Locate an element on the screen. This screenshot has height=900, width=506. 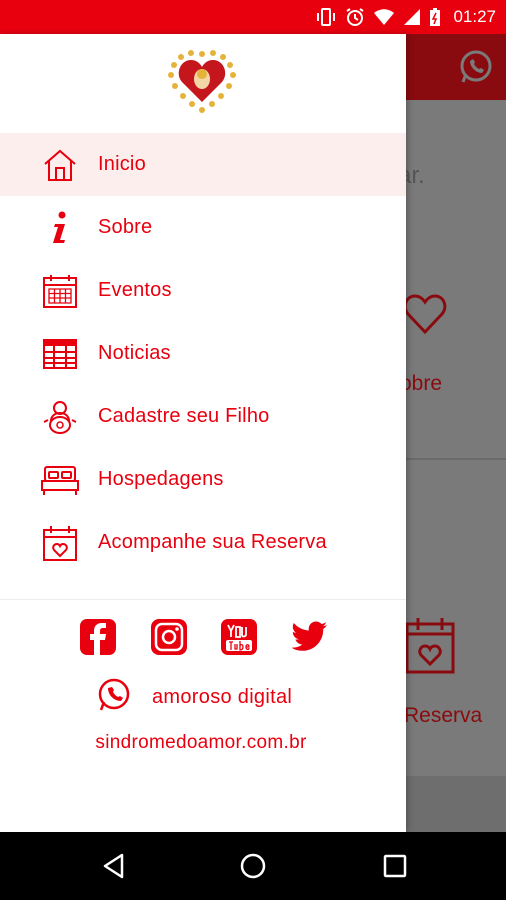
system-nav-bar is located at coordinates (253, 866).